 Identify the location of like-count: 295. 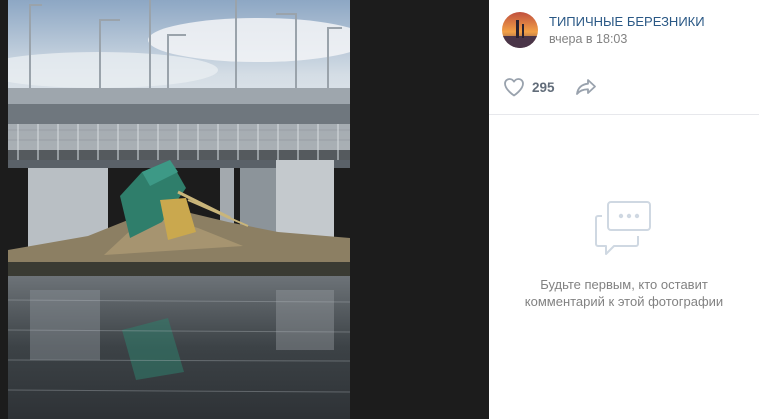
(543, 87).